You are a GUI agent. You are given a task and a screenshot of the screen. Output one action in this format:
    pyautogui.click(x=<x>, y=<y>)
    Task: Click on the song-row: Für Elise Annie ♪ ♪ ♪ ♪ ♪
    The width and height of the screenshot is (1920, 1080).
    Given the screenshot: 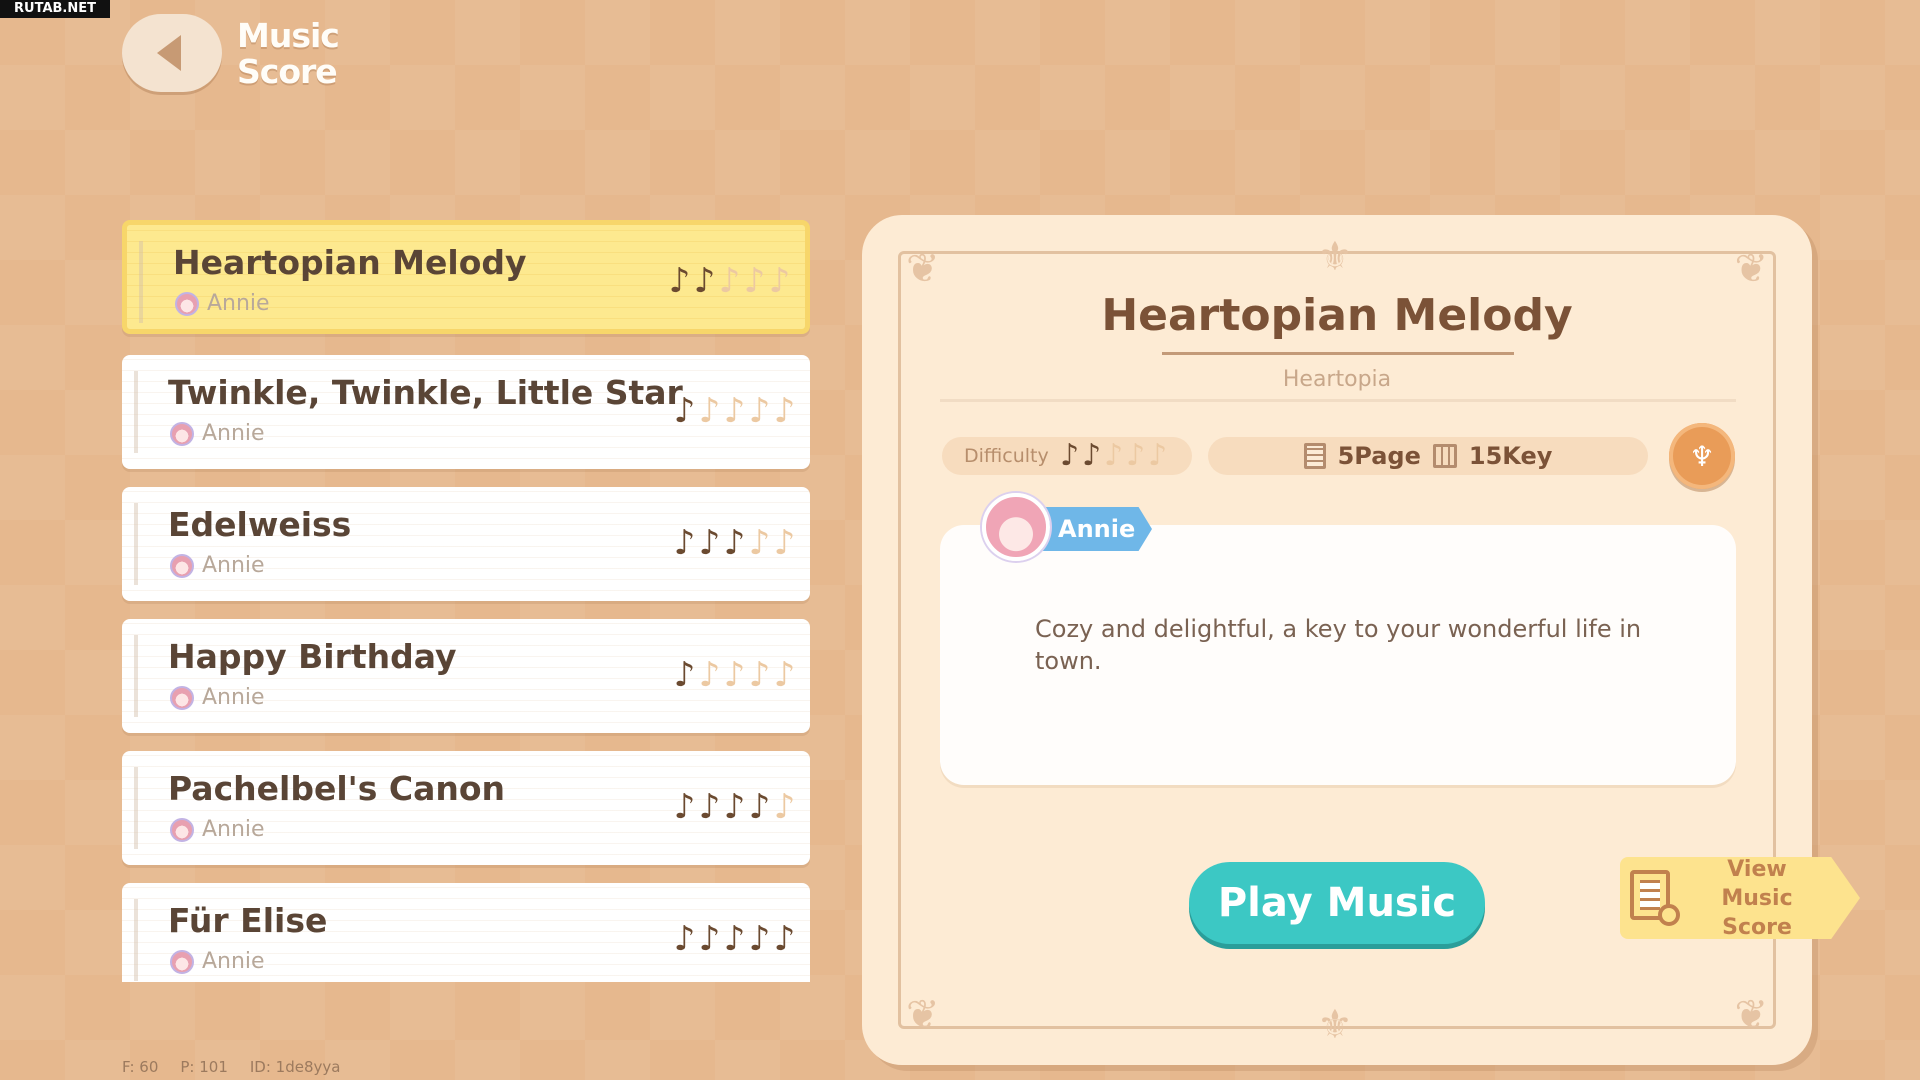 What is the action you would take?
    pyautogui.click(x=466, y=932)
    